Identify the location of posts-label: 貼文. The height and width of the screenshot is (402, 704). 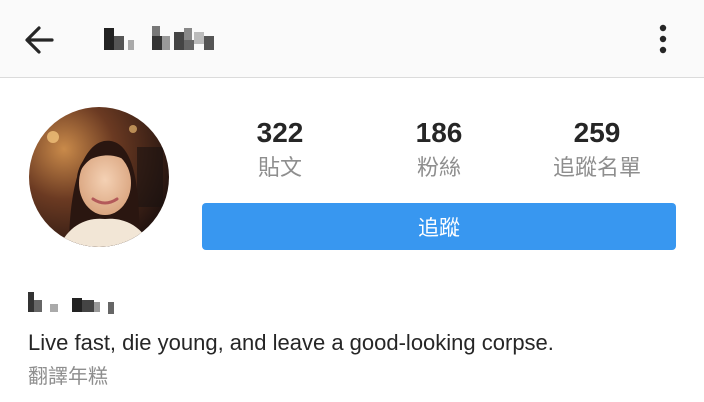
(279, 168).